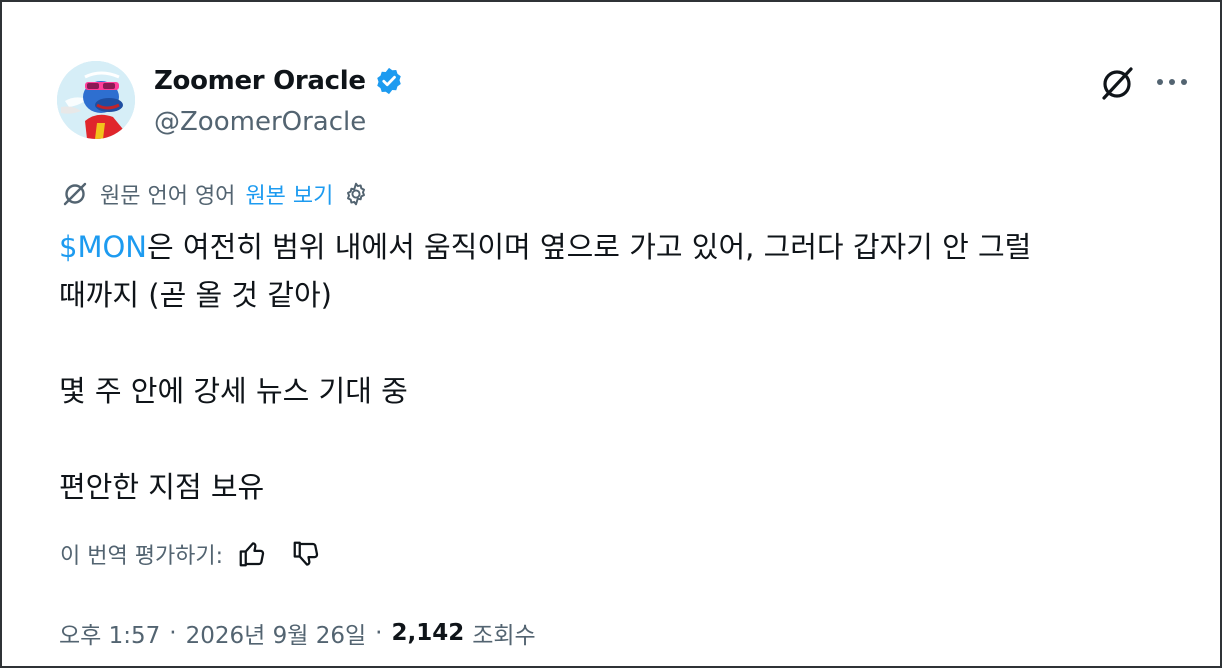  What do you see at coordinates (504, 636) in the screenshot?
I see `views-label: 조회수` at bounding box center [504, 636].